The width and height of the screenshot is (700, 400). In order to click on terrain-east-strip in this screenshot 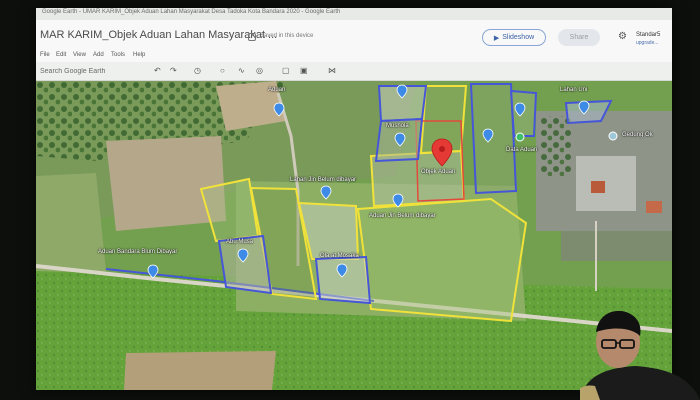, I will do `click(616, 246)`.